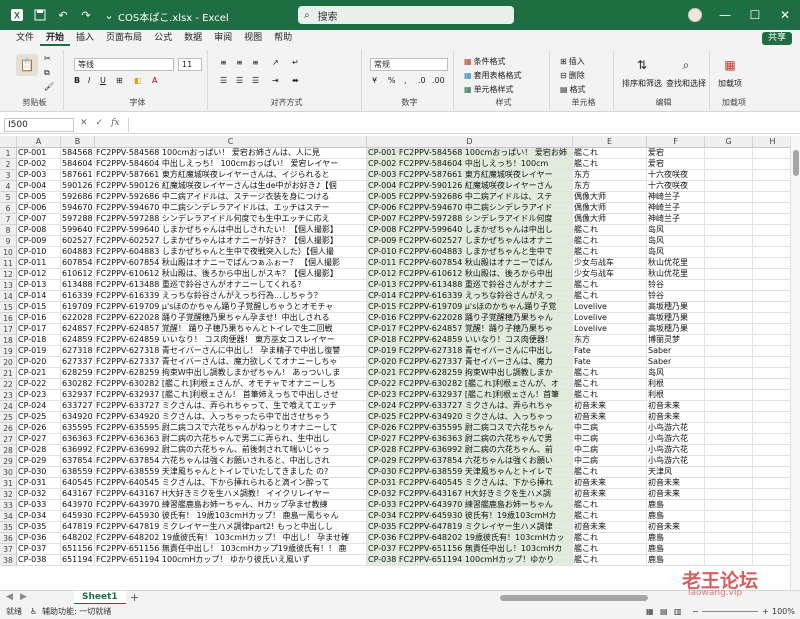 This screenshot has height=619, width=800. I want to click on cell-a: CP-027, so click(39, 439).